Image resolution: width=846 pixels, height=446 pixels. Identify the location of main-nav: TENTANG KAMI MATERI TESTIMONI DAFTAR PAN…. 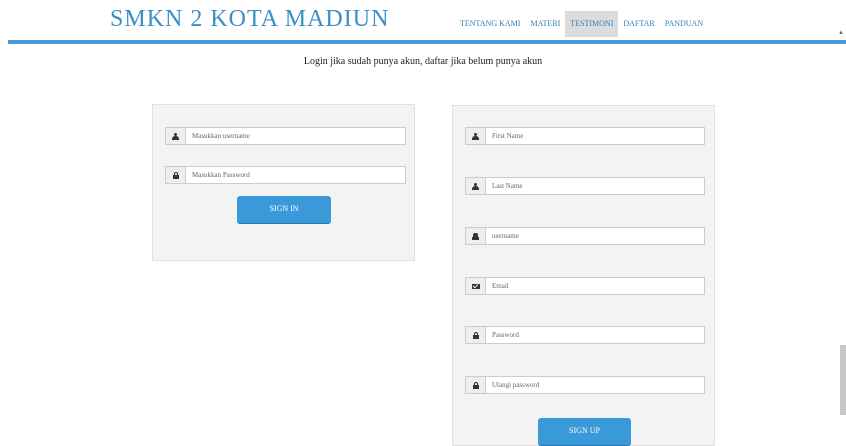
(581, 24).